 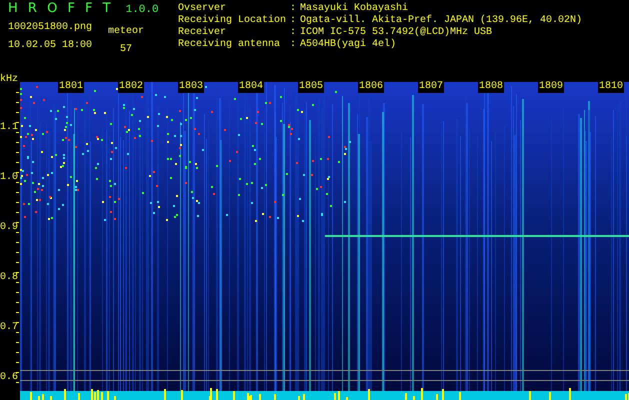 I want to click on info-value: A504HB(yagi 4el), so click(x=348, y=45).